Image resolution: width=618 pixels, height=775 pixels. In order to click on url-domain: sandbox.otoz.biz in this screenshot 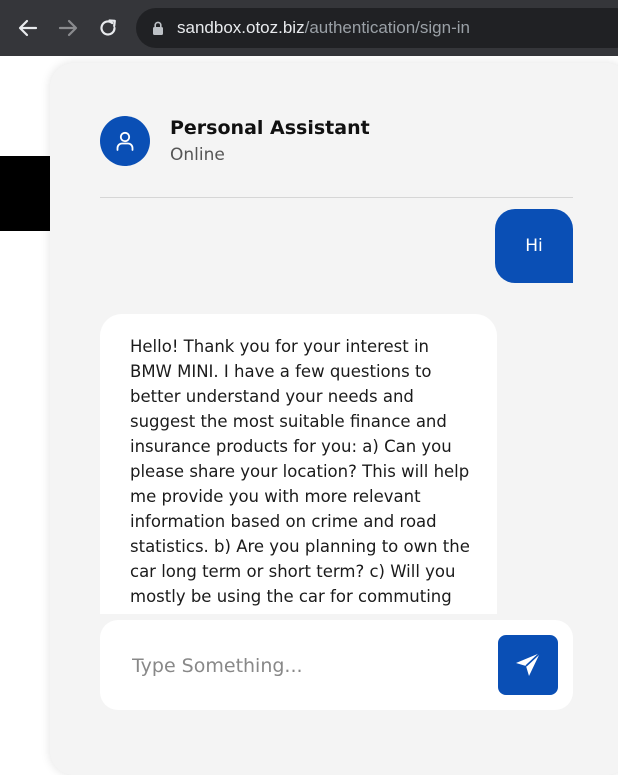, I will do `click(241, 27)`.